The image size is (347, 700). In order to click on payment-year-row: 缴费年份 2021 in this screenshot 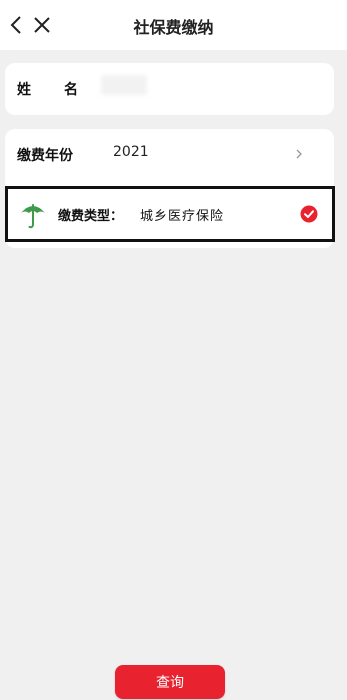, I will do `click(169, 155)`.